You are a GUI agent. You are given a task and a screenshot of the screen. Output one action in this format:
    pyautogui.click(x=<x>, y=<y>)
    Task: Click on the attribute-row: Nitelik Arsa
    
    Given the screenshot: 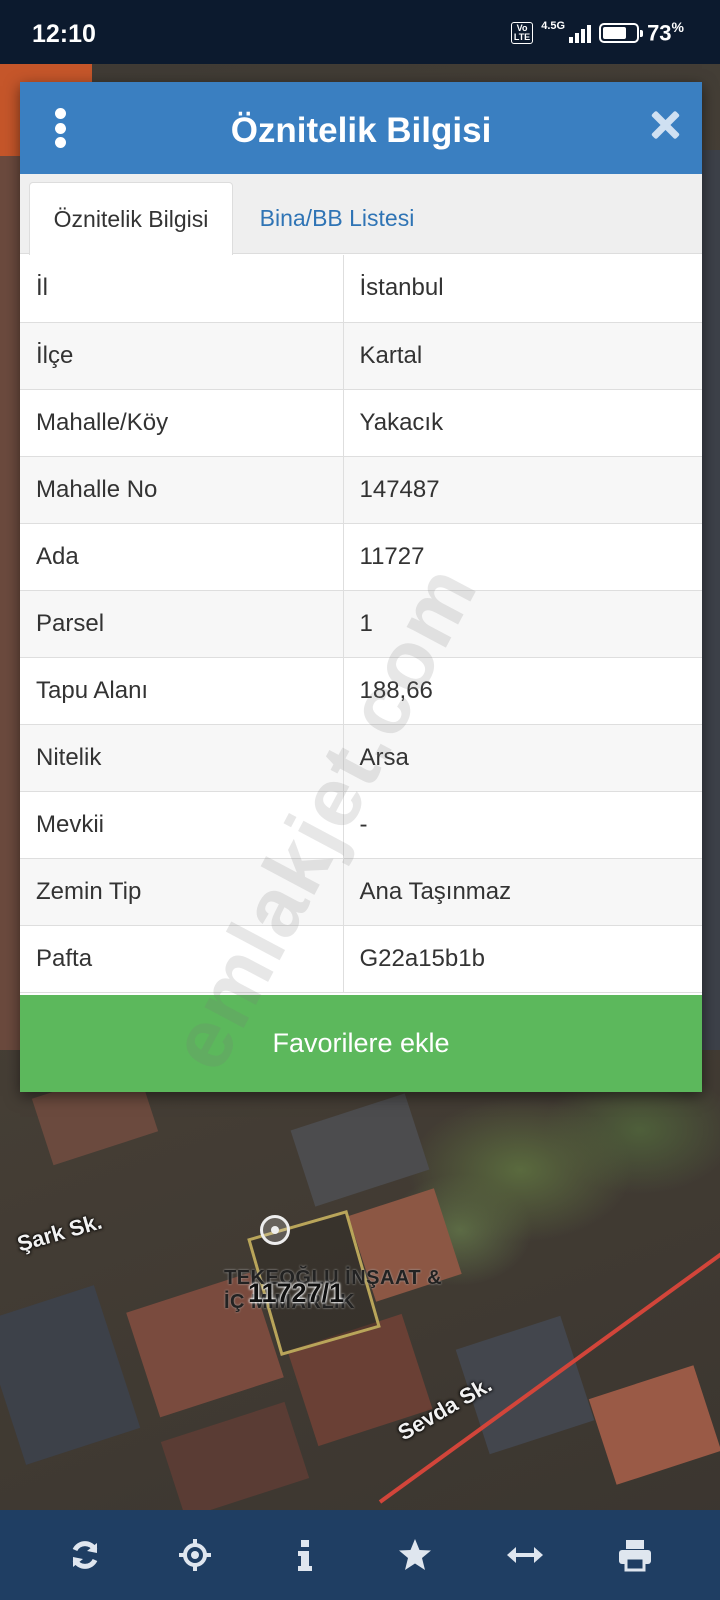 What is the action you would take?
    pyautogui.click(x=361, y=757)
    